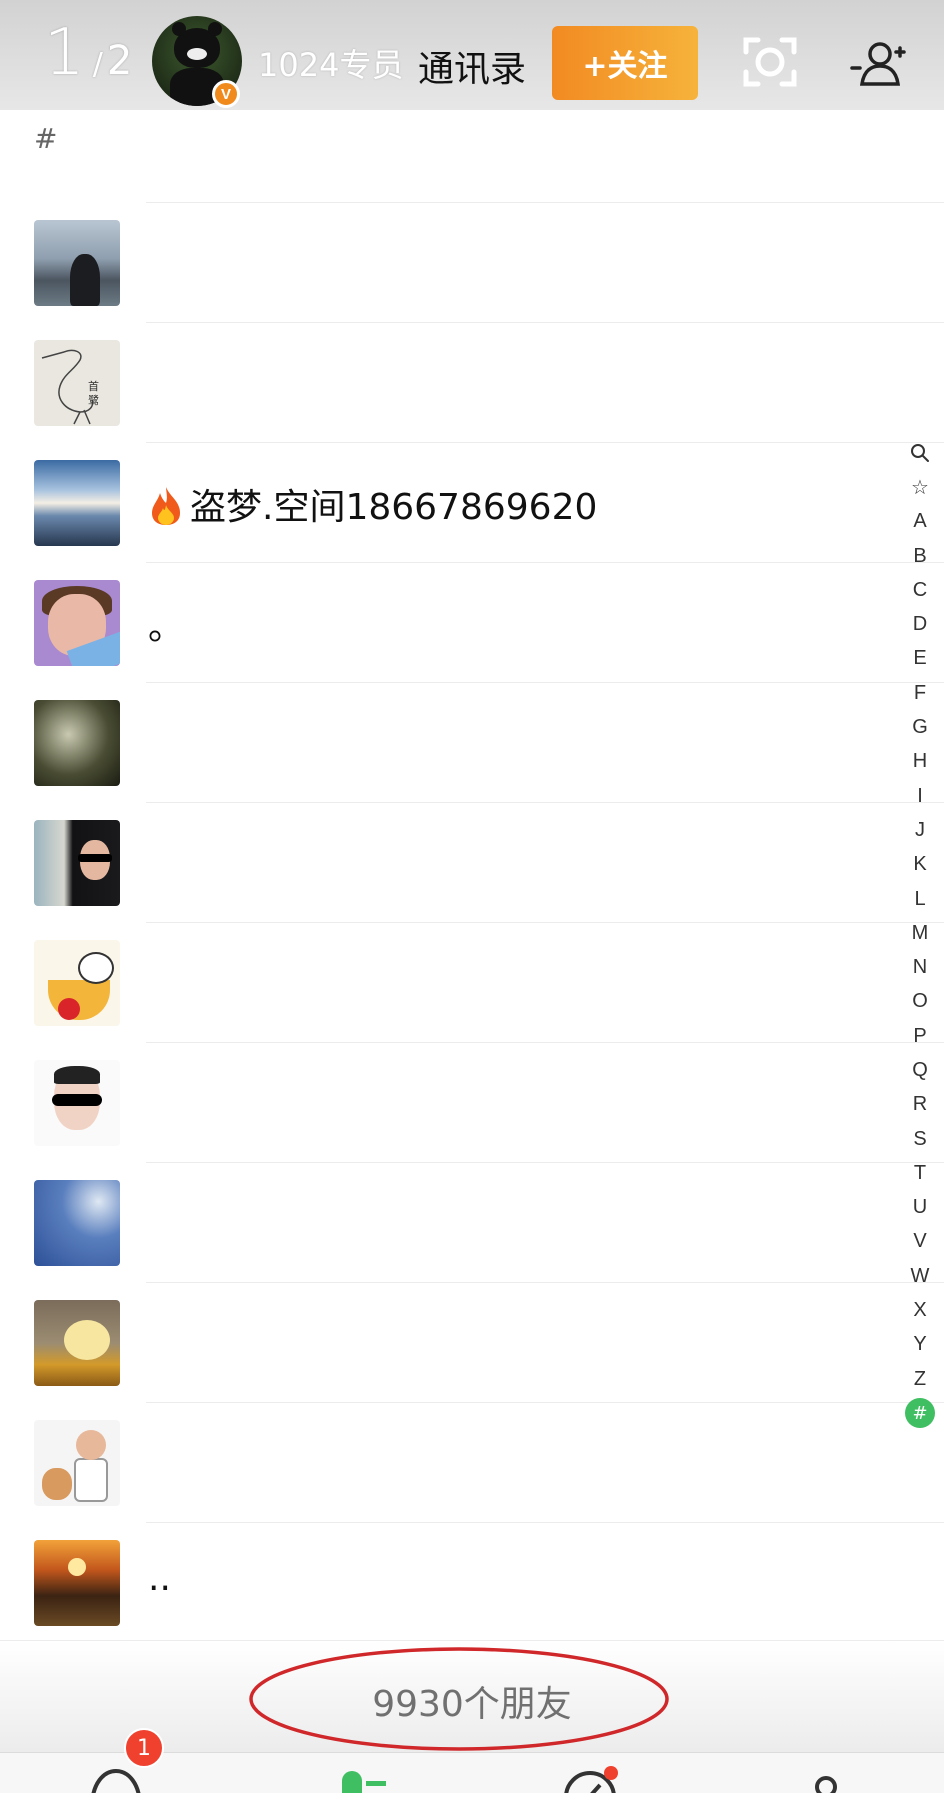 Image resolution: width=944 pixels, height=1793 pixels. Describe the element at coordinates (93, 386) in the screenshot. I see `svg-text: 首` at that location.